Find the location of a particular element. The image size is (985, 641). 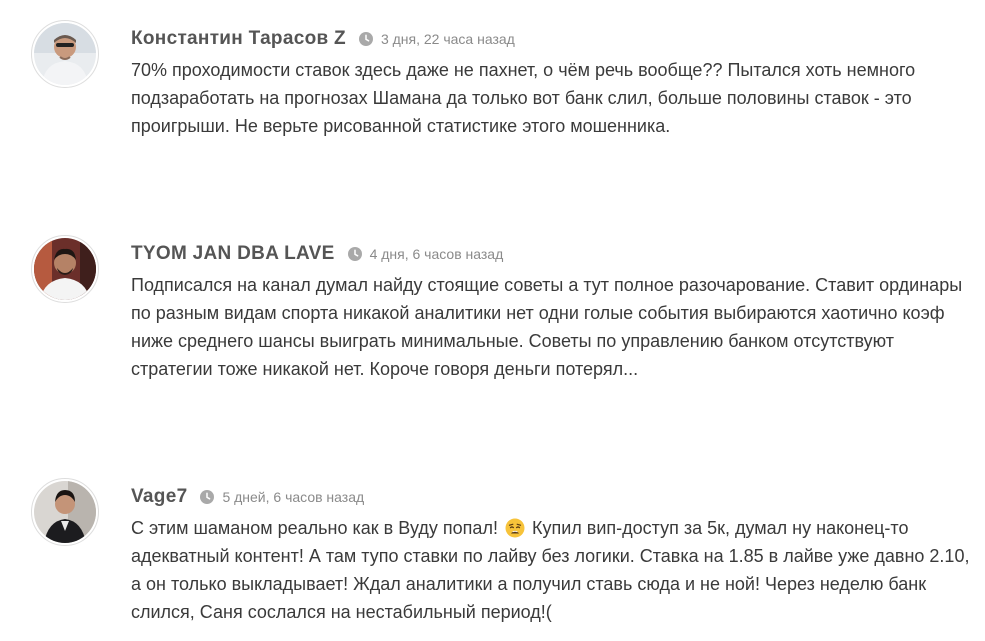

comment-meta: TYOM JAN DBA LAVE 4 дня, 6 часов назад is located at coordinates (317, 254).